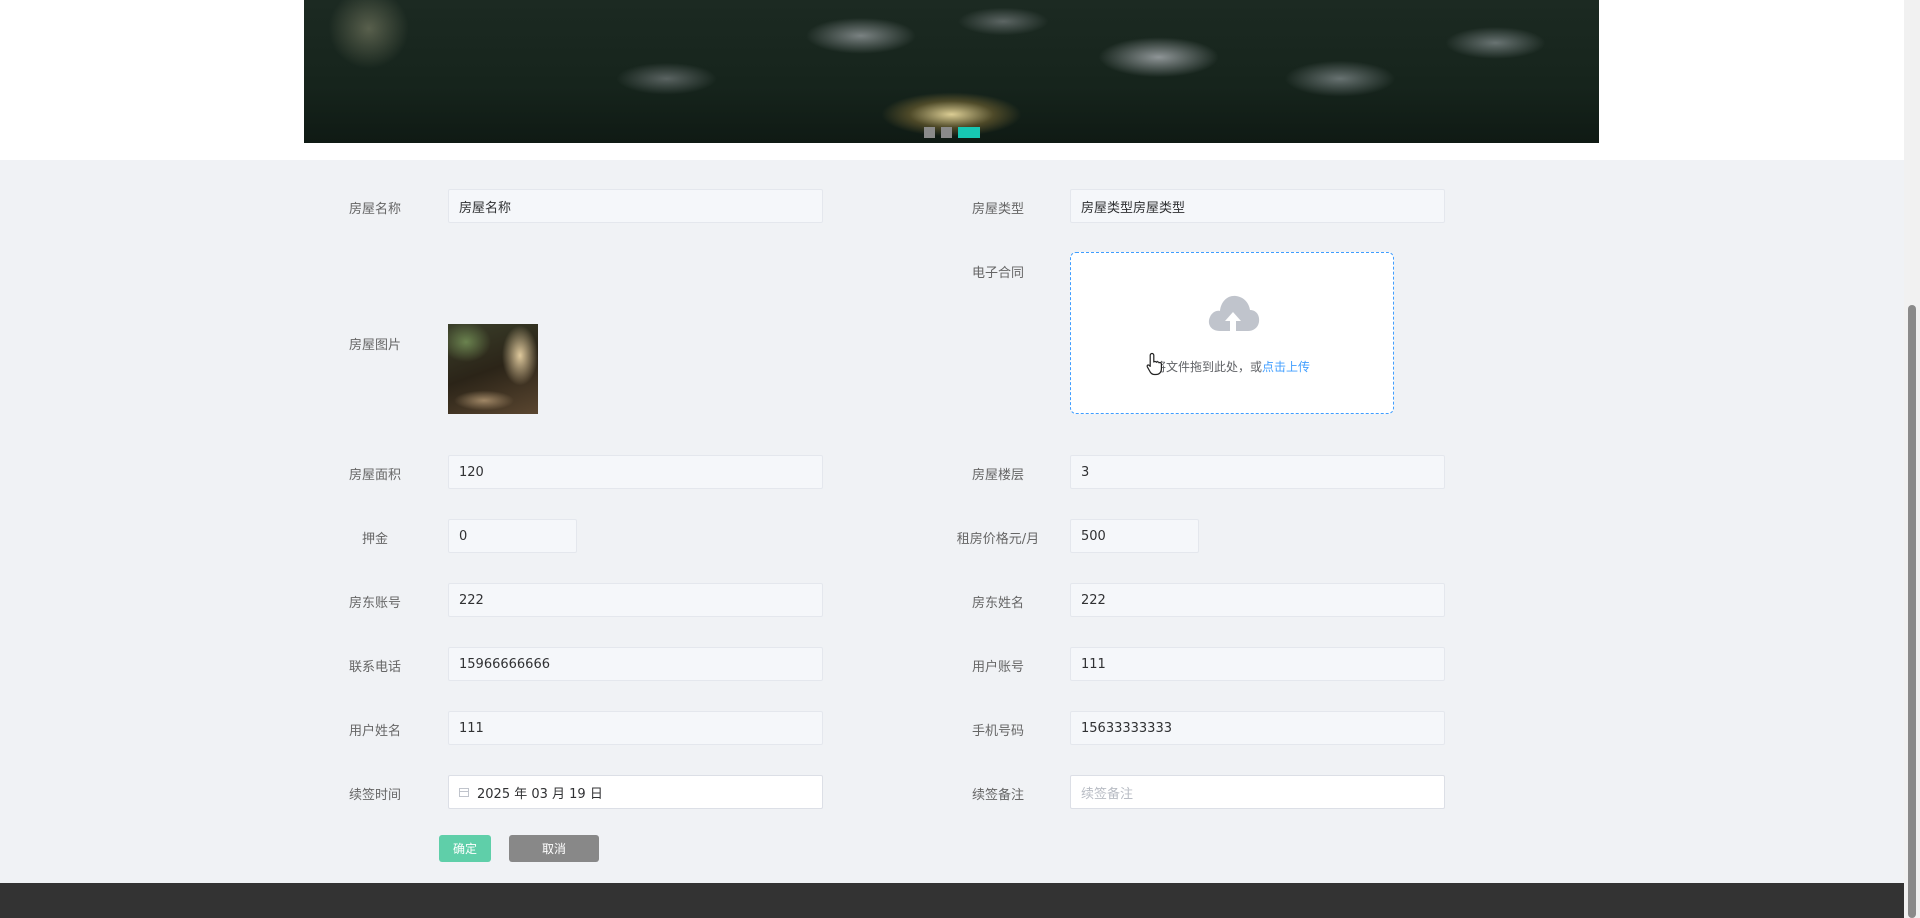  Describe the element at coordinates (997, 795) in the screenshot. I see `renew-note-label: 续签备注` at that location.